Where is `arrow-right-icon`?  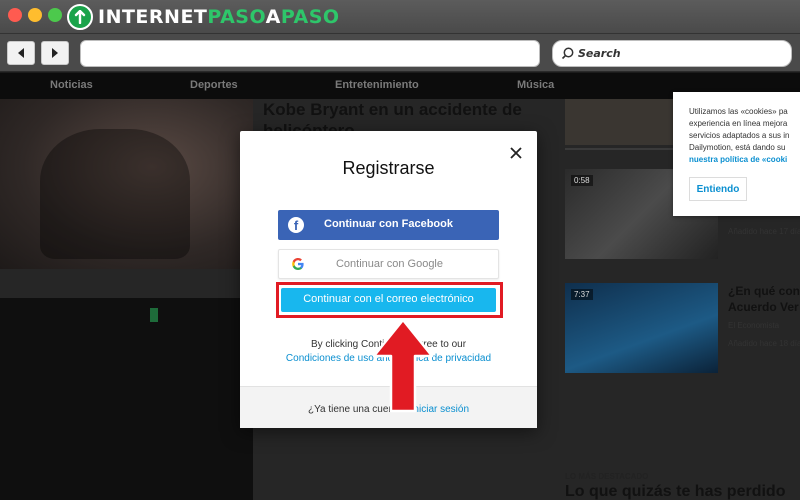
arrow-right-icon is located at coordinates (55, 53).